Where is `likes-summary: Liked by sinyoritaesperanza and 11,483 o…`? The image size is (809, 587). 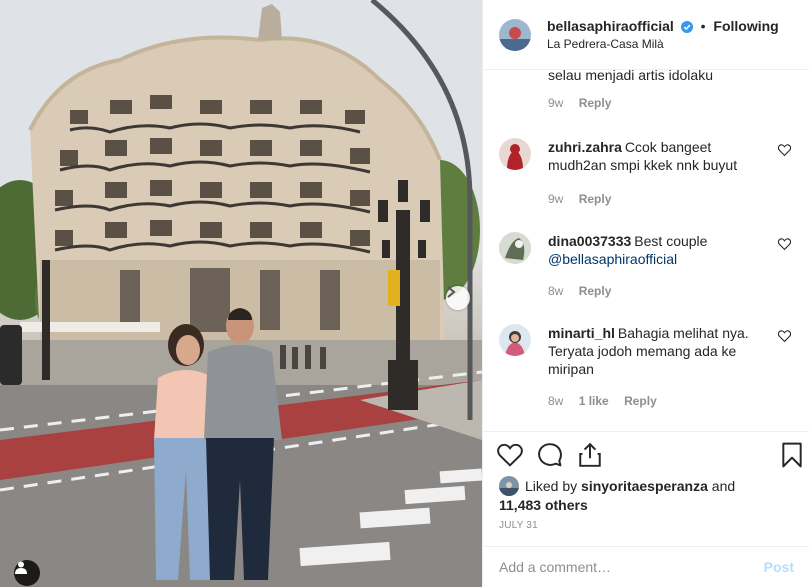
likes-summary: Liked by sinyoritaesperanza and 11,483 o… is located at coordinates (617, 494).